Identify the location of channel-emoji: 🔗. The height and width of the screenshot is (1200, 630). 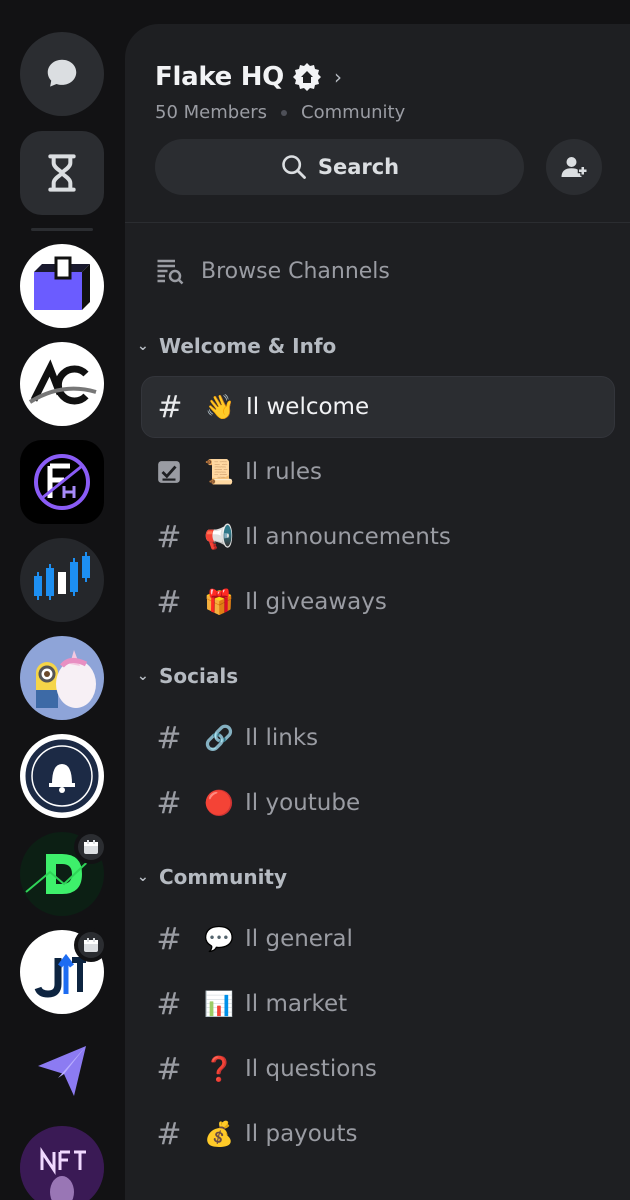
(219, 738).